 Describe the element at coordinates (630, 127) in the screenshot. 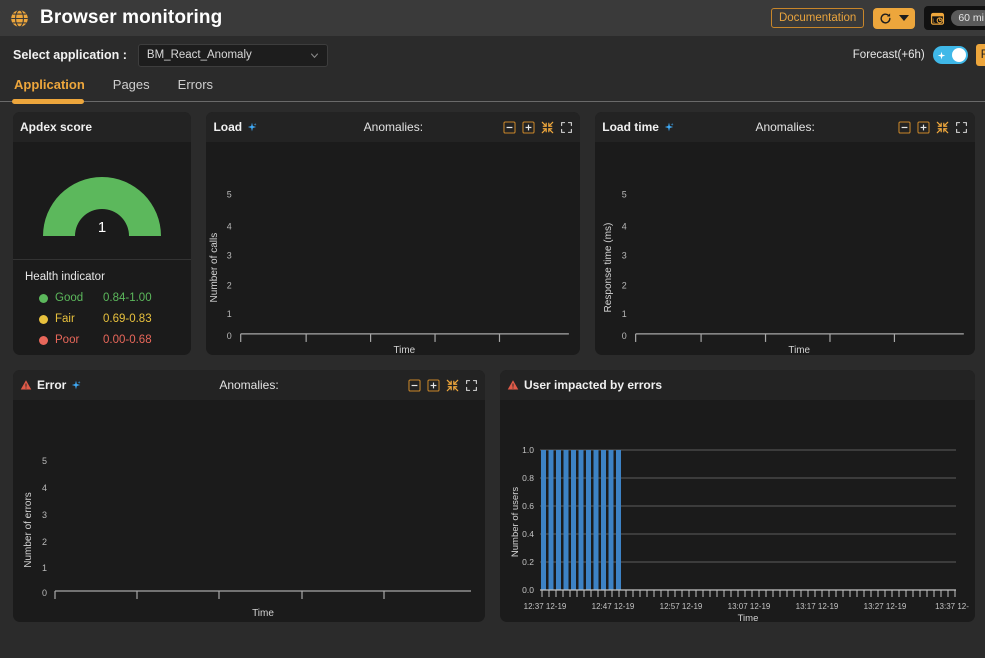

I see `panel-title-load-time-text: Load time` at that location.